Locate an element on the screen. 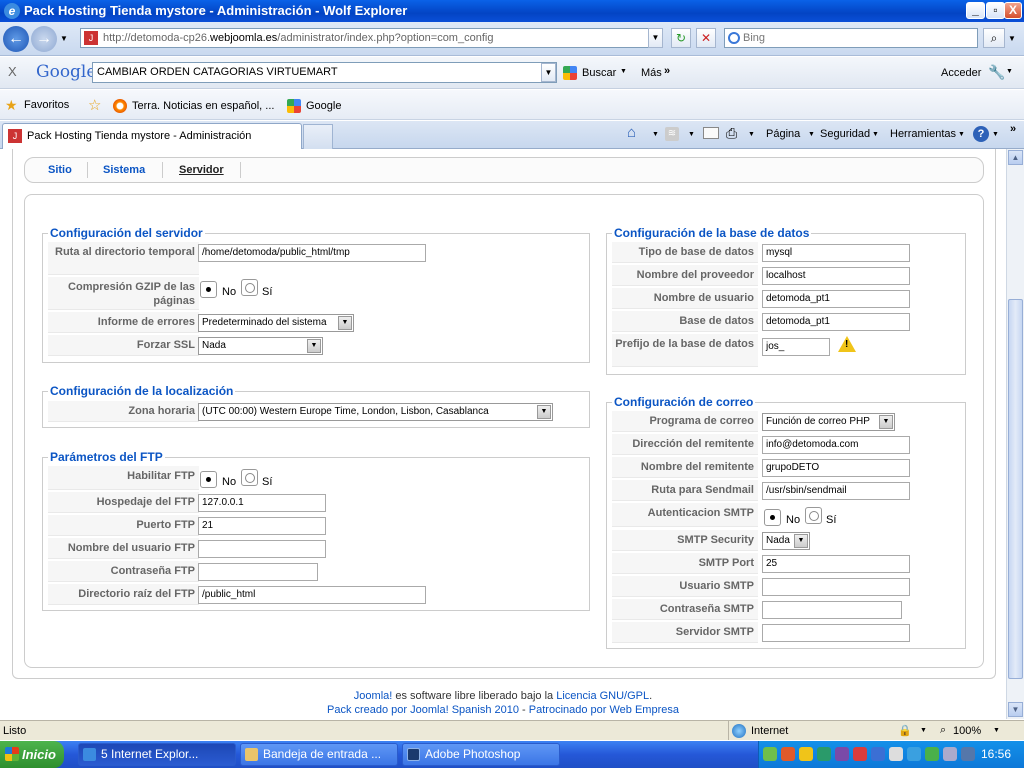 Image resolution: width=1024 pixels, height=768 pixels. search-options-icon: ▼ is located at coordinates (1012, 38).